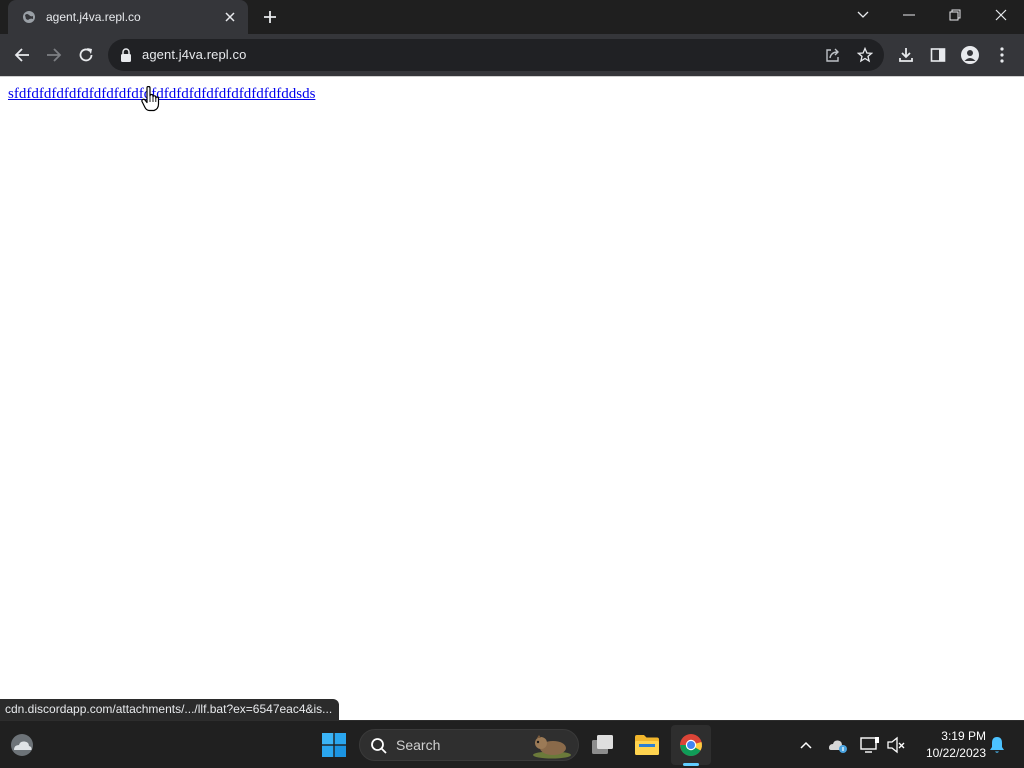 The width and height of the screenshot is (1024, 768). What do you see at coordinates (126, 55) in the screenshot?
I see `lock-icon` at bounding box center [126, 55].